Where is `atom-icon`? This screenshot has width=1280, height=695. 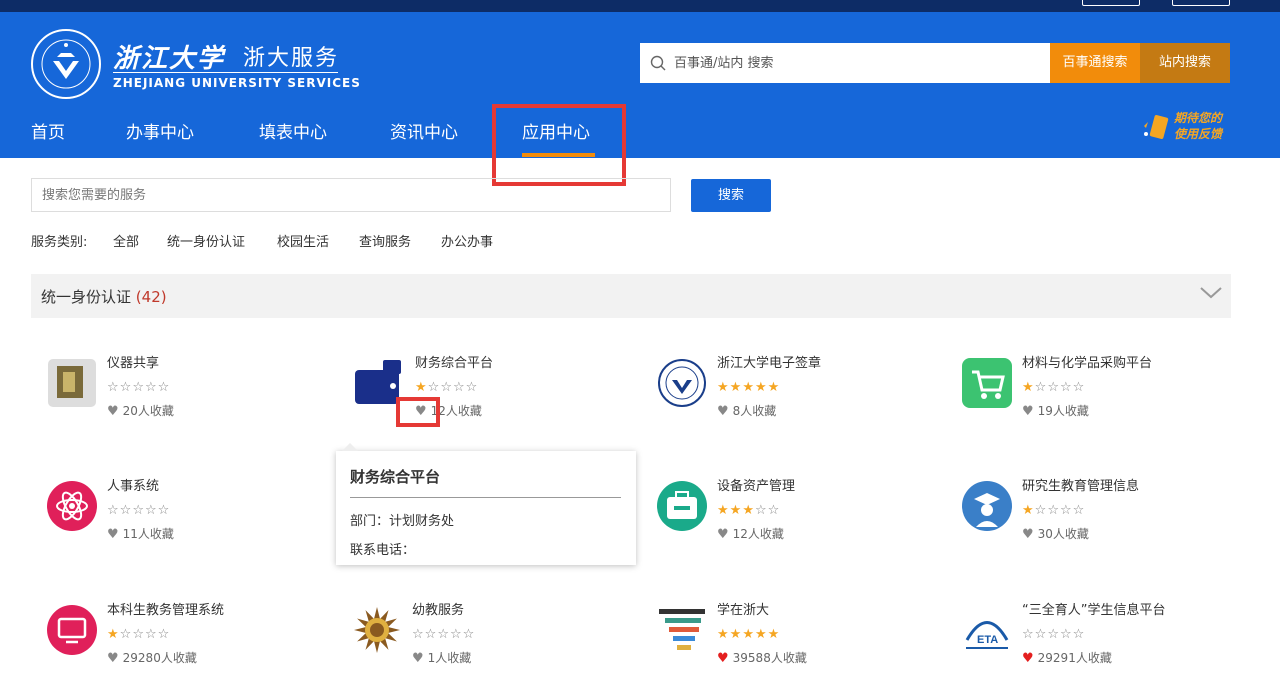 atom-icon is located at coordinates (72, 506).